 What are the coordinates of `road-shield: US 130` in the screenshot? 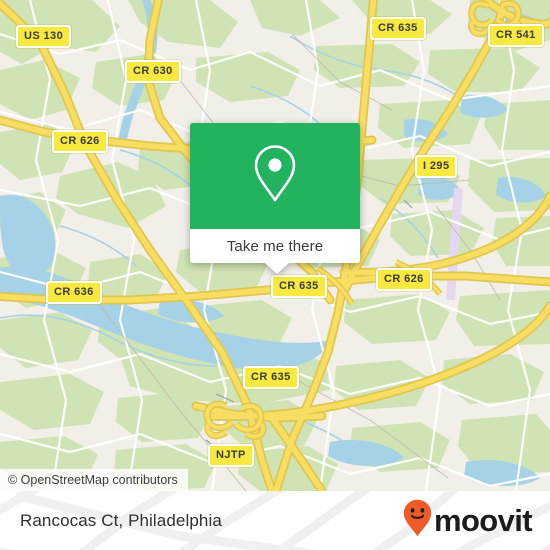 It's located at (44, 36).